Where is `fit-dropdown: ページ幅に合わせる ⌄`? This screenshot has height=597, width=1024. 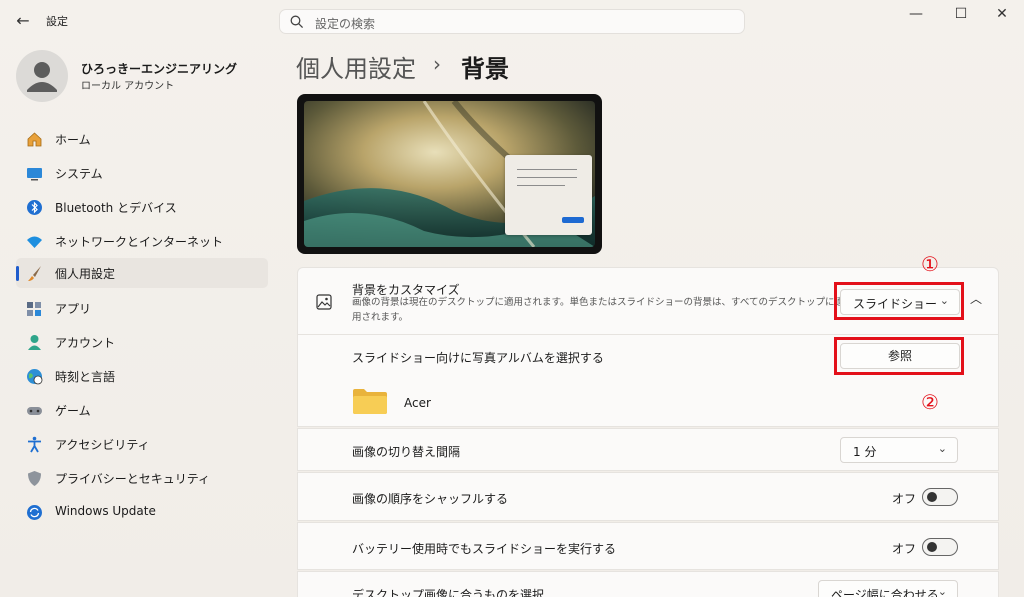 fit-dropdown: ページ幅に合わせる ⌄ is located at coordinates (888, 588).